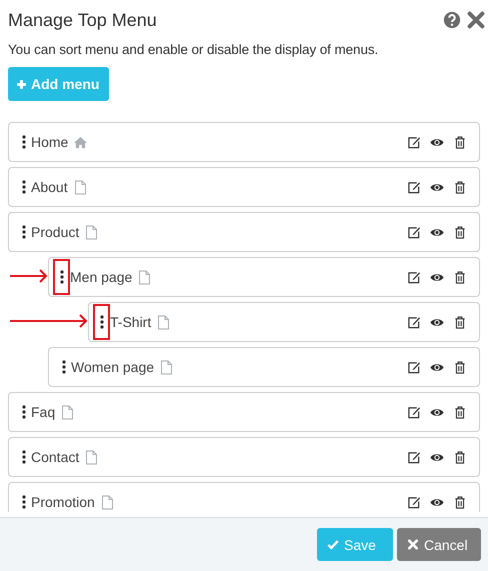  What do you see at coordinates (264, 367) in the screenshot?
I see `menu-item-row: Women page` at bounding box center [264, 367].